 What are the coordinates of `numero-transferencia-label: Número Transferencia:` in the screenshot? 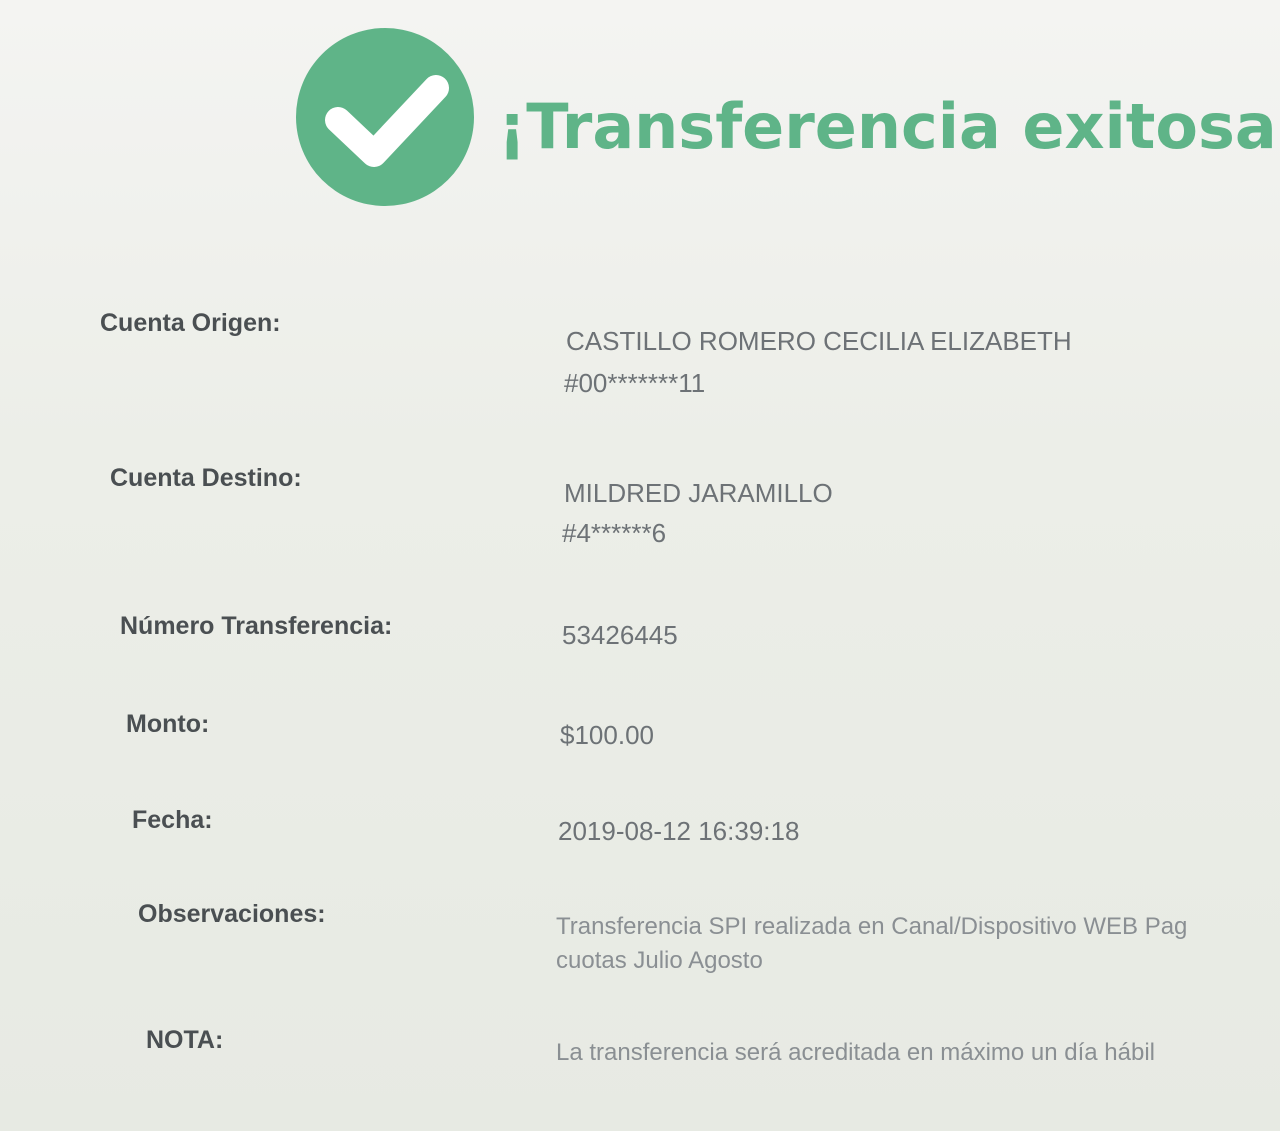 It's located at (256, 626).